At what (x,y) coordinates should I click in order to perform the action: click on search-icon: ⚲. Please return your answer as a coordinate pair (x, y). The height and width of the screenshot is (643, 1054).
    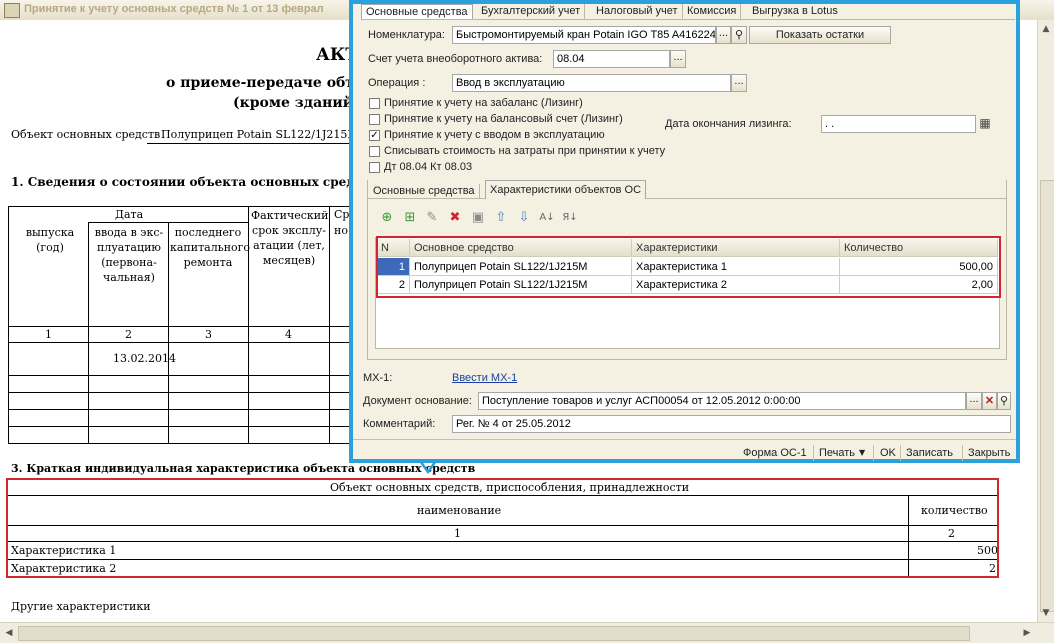
    Looking at the image, I should click on (739, 35).